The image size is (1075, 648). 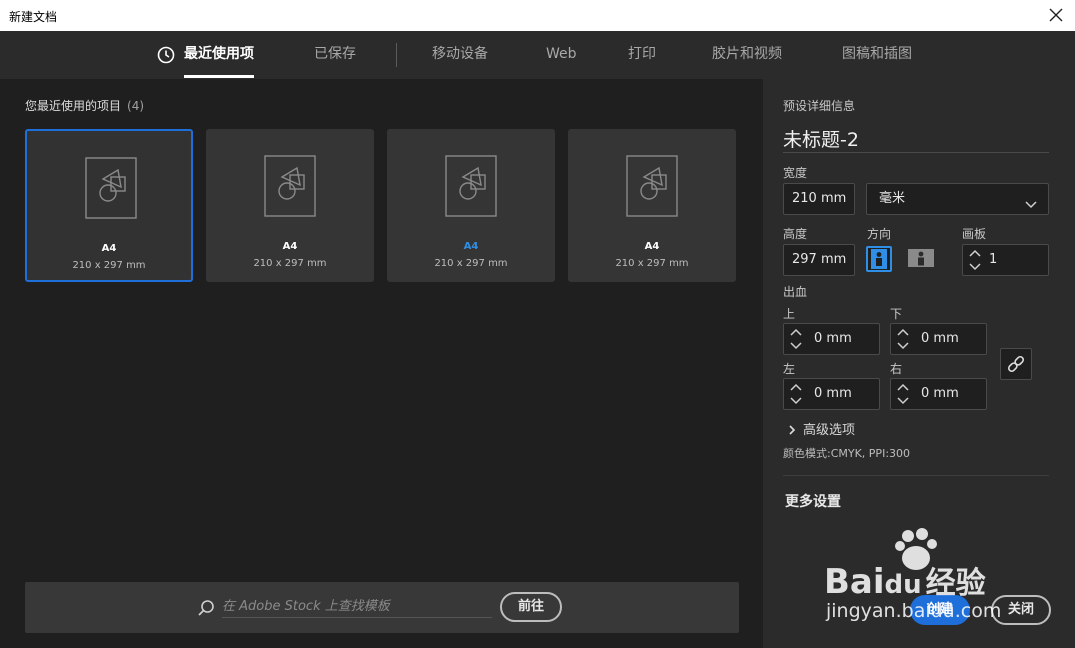 I want to click on artboard-value: 1, so click(x=993, y=259).